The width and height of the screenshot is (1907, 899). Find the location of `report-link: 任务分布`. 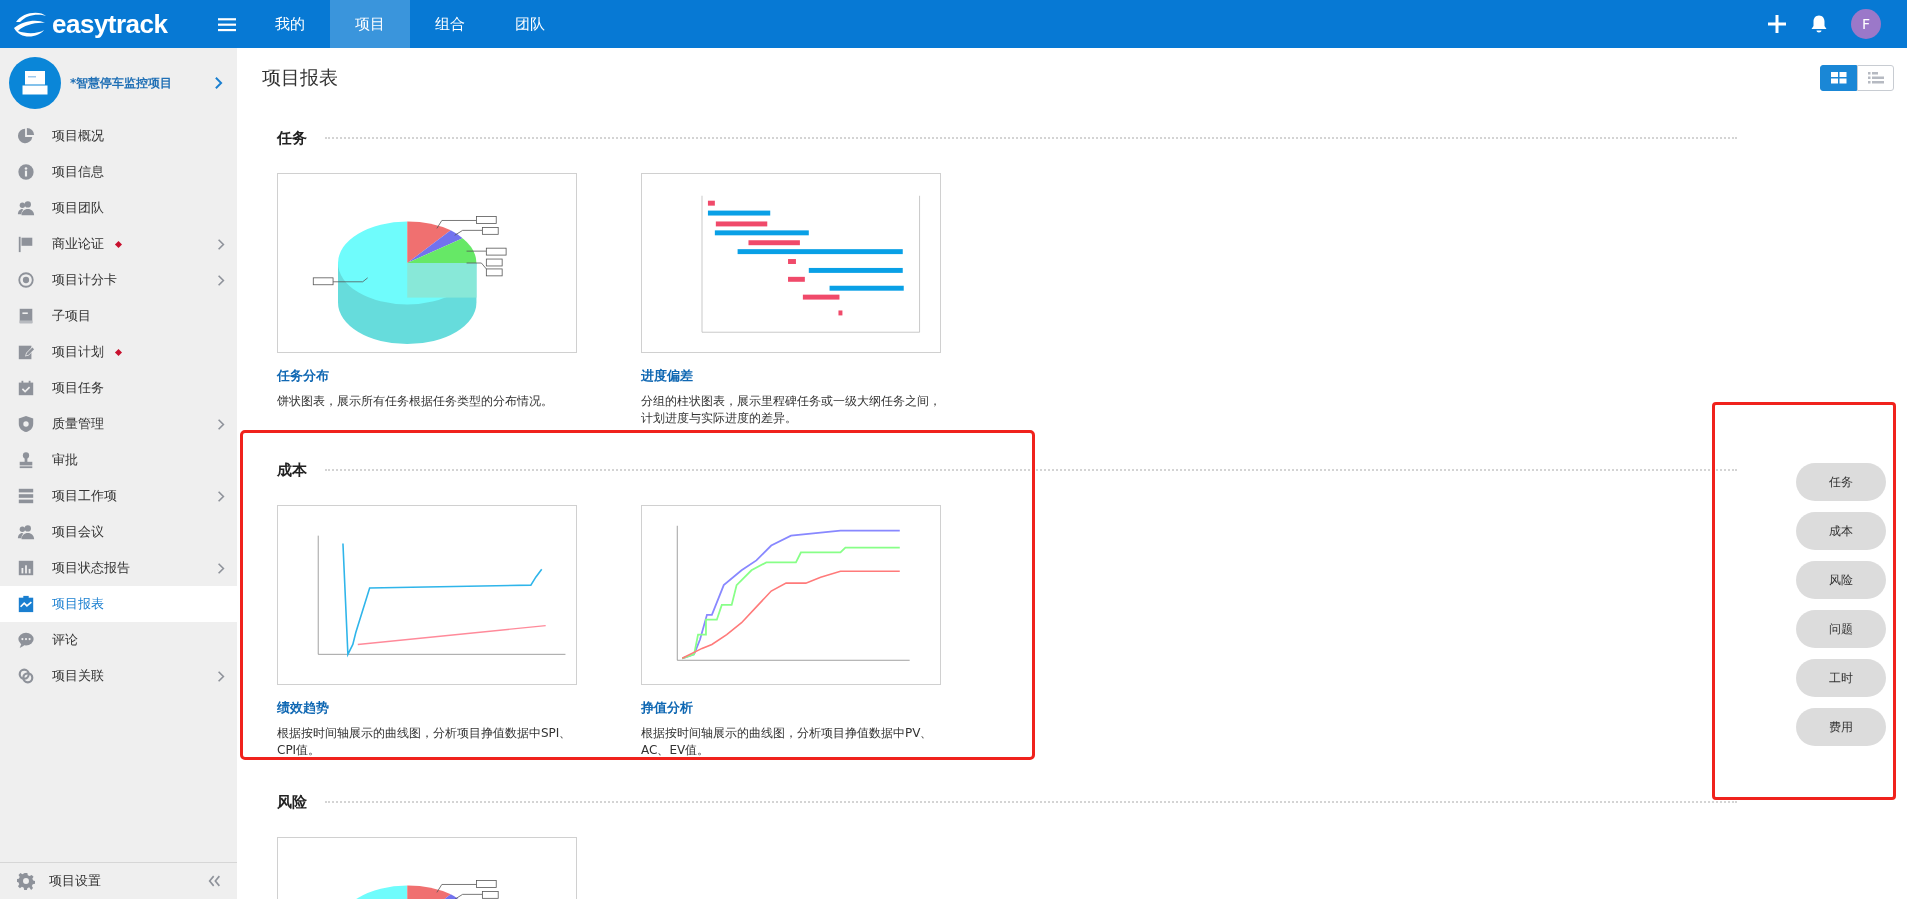

report-link: 任务分布 is located at coordinates (427, 376).